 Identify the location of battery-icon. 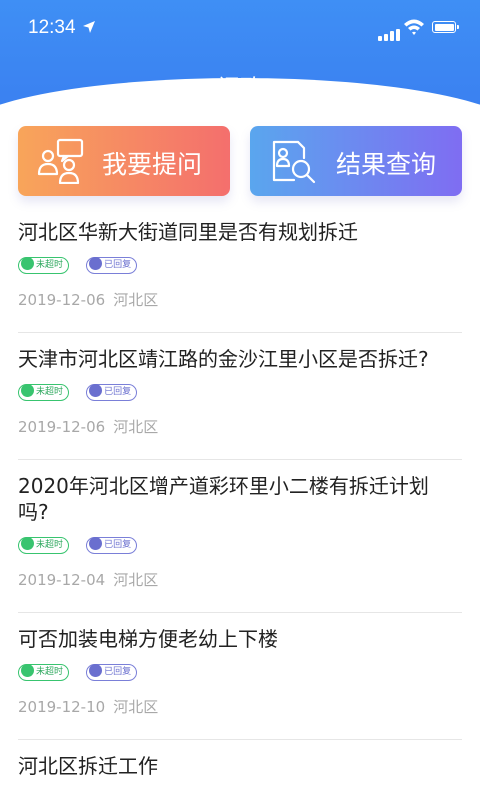
(445, 27).